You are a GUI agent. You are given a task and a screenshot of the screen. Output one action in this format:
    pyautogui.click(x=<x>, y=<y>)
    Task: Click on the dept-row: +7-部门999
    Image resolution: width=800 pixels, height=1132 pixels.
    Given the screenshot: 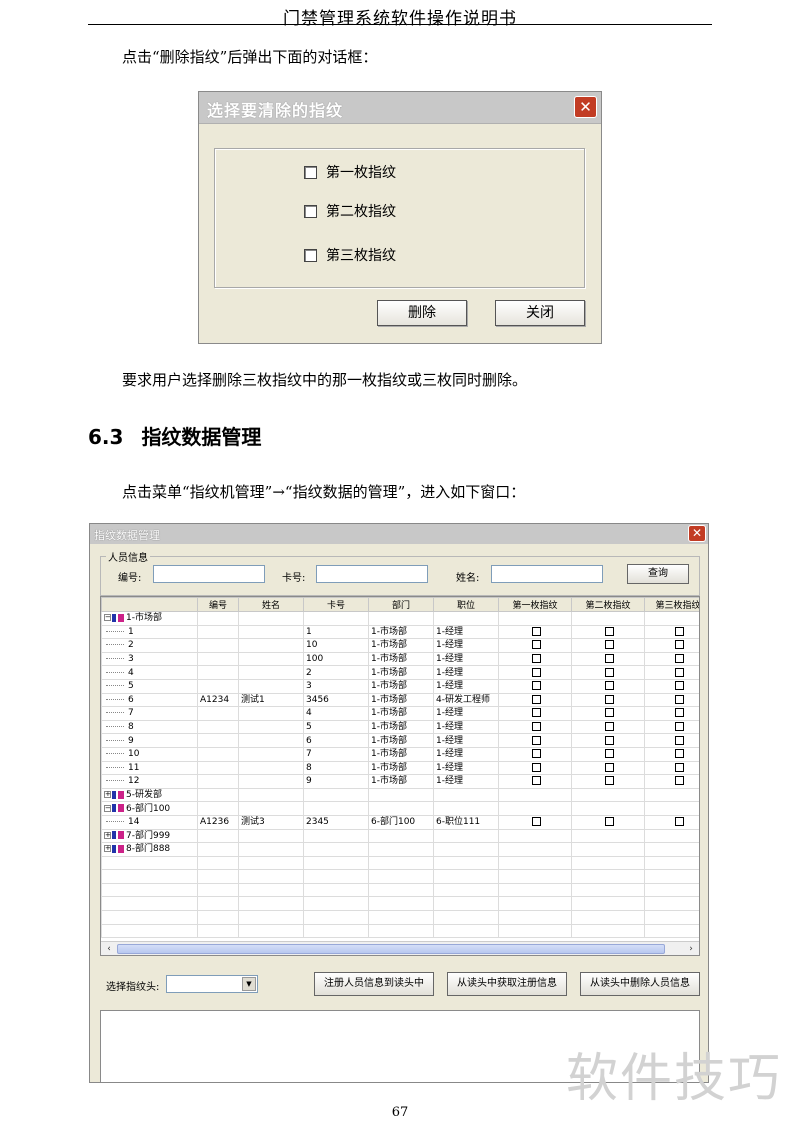 What is the action you would take?
    pyautogui.click(x=400, y=836)
    